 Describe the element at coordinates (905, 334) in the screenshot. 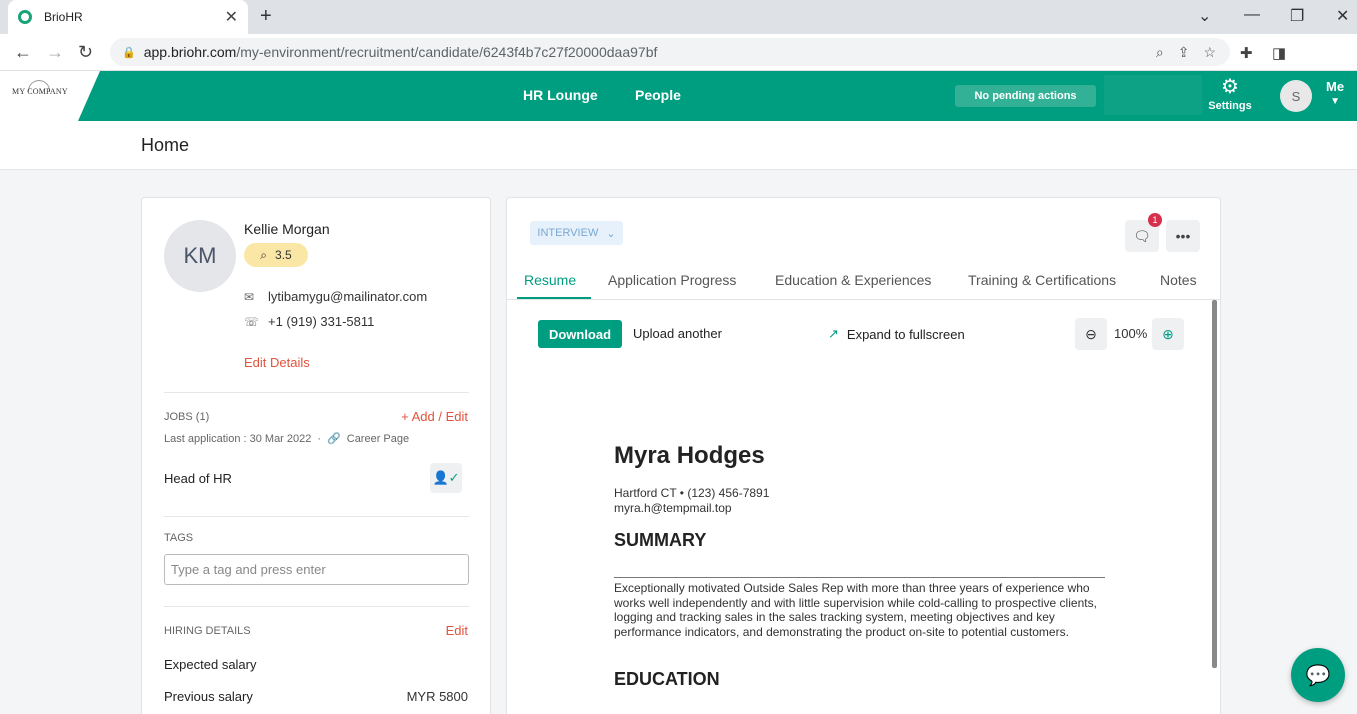

I see `expand-label: Expand to fullscreen` at that location.